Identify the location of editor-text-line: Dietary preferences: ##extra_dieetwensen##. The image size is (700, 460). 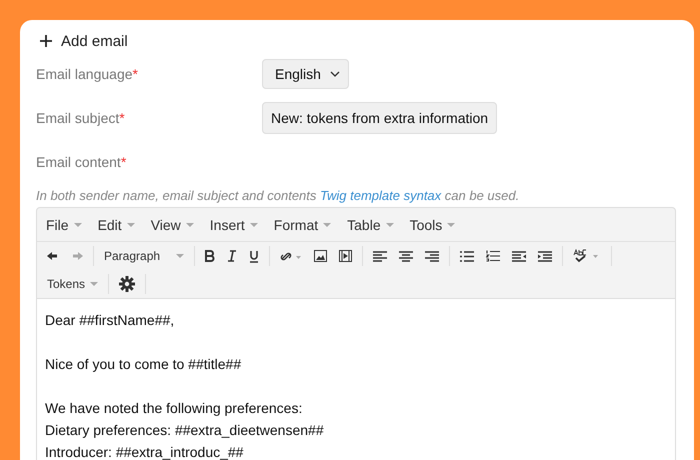
(185, 430).